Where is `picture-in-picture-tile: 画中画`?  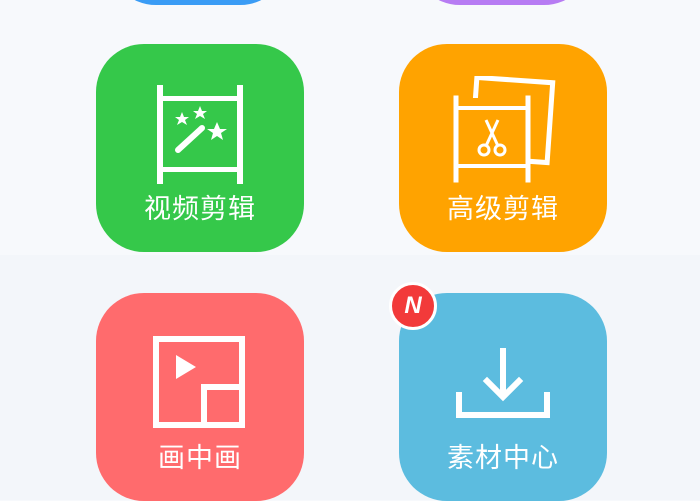
picture-in-picture-tile: 画中画 is located at coordinates (200, 397).